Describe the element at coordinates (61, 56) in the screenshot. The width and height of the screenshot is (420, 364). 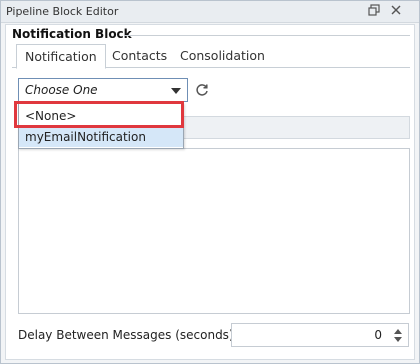
I see `tab-notification: Notification` at that location.